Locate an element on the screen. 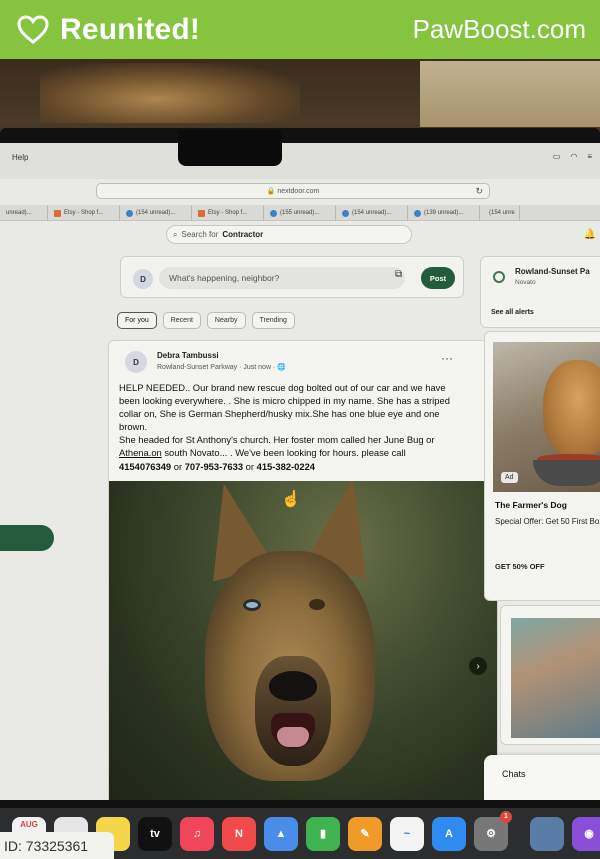 This screenshot has width=600, height=859. left-green-button is located at coordinates (27, 538).